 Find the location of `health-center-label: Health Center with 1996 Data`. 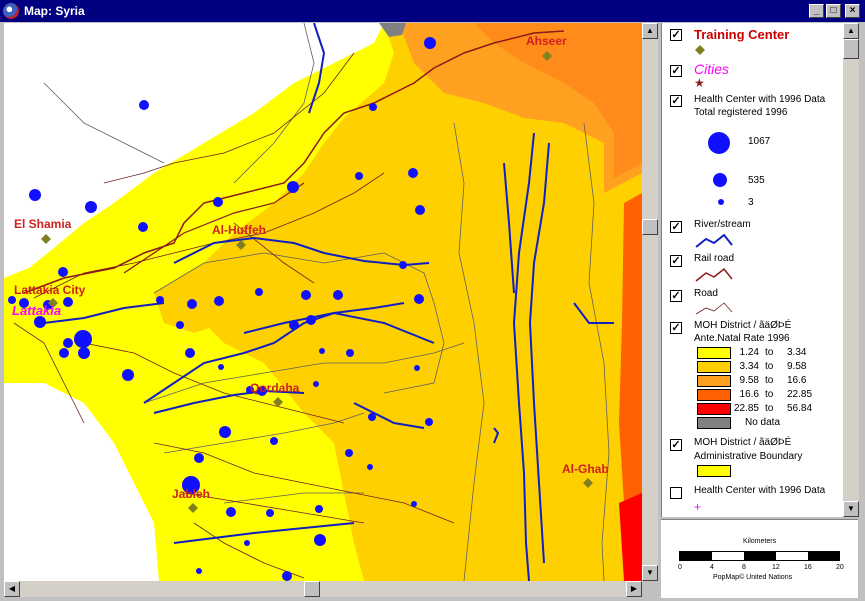

health-center-label: Health Center with 1996 Data is located at coordinates (760, 99).